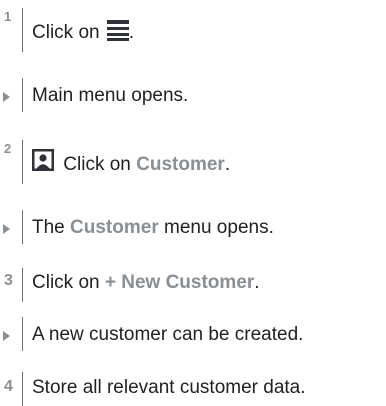 The height and width of the screenshot is (406, 386). I want to click on result-text: The Customer menu opens., so click(153, 228).